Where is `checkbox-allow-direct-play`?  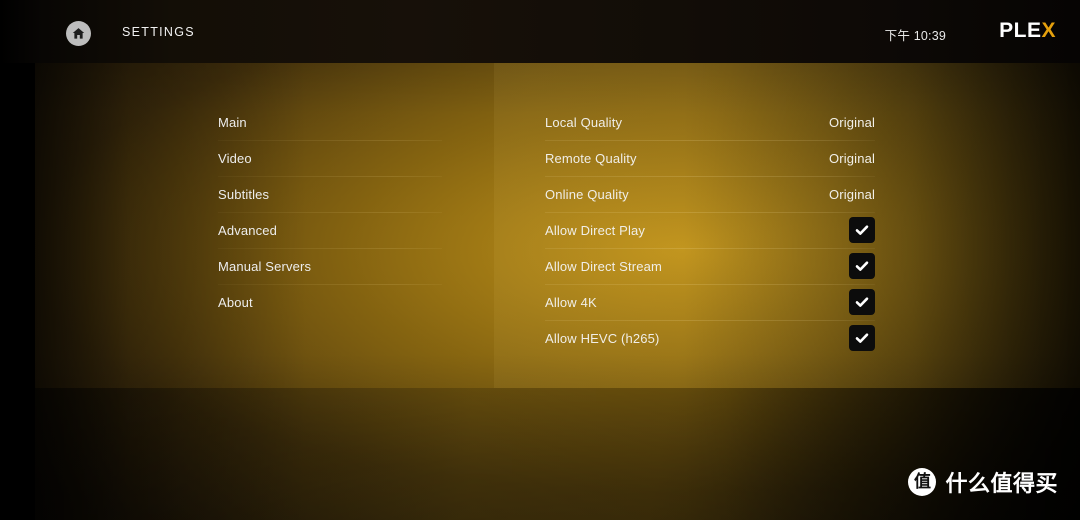 checkbox-allow-direct-play is located at coordinates (862, 230).